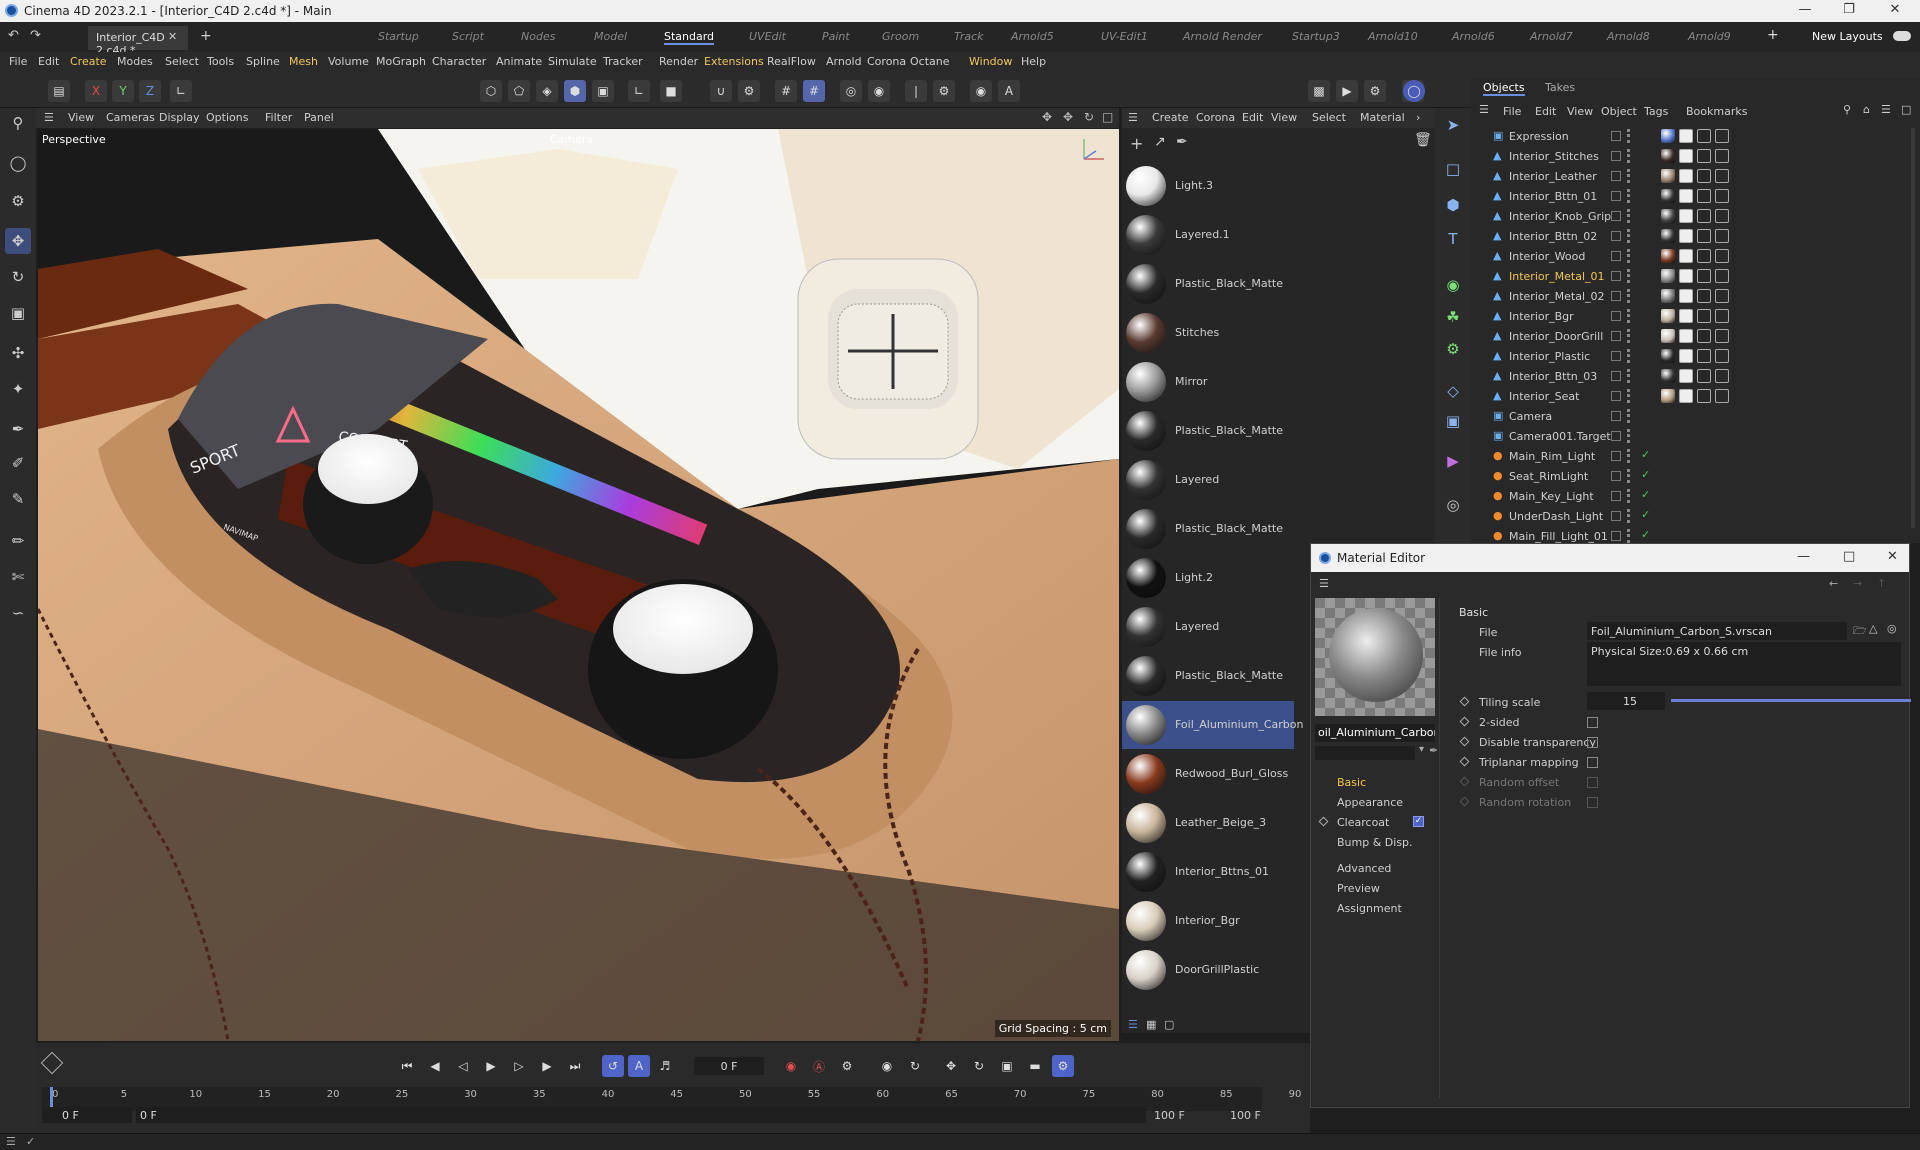  What do you see at coordinates (11, 1141) in the screenshot?
I see `status-menu-icon: ☰` at bounding box center [11, 1141].